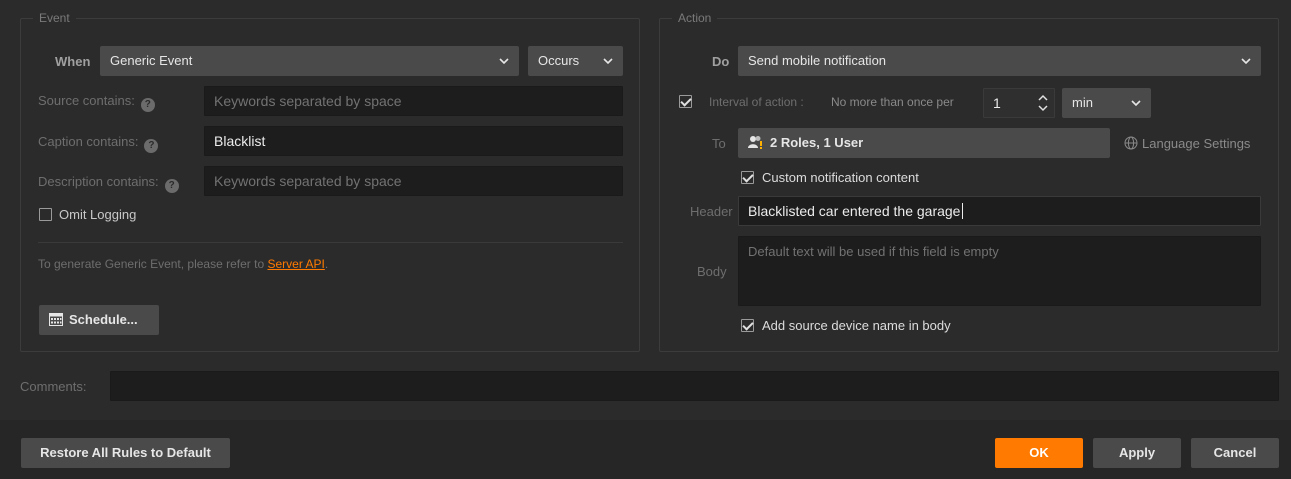  I want to click on custom-content-checkbox, so click(747, 177).